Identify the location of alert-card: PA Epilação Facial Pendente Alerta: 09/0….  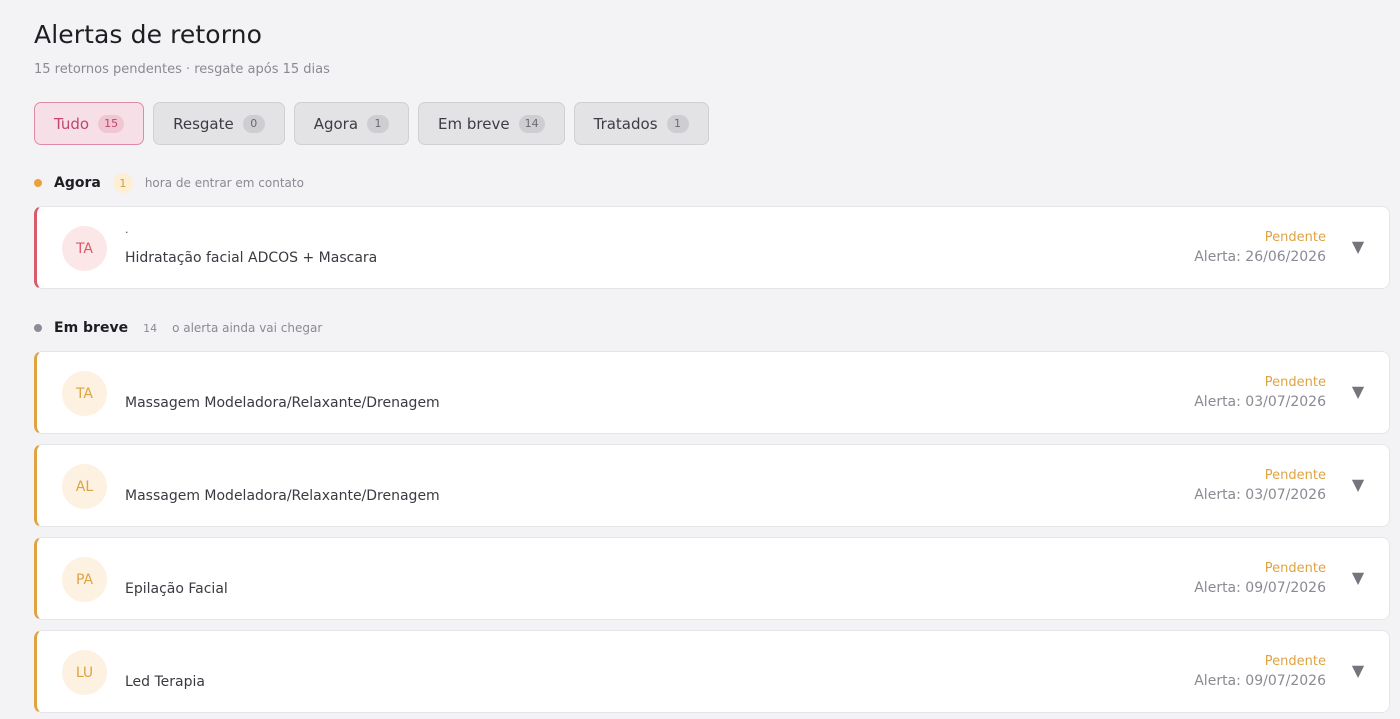
(712, 578).